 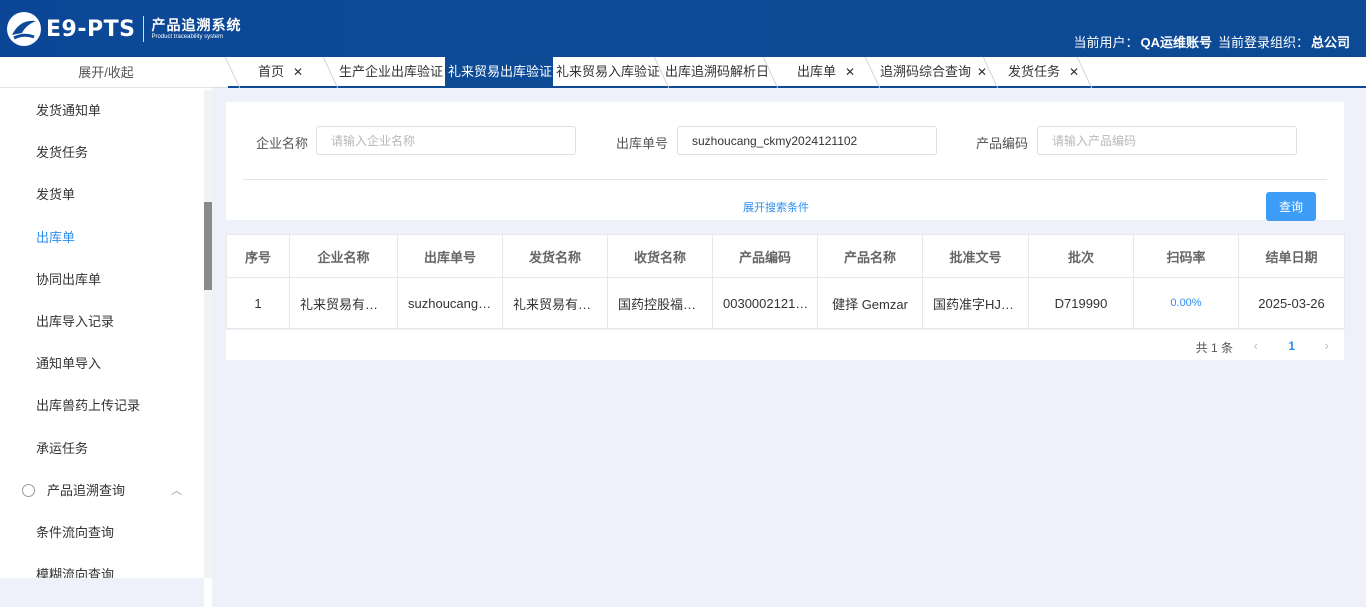 I want to click on tab-label: 生产企业出库验证, so click(x=391, y=71).